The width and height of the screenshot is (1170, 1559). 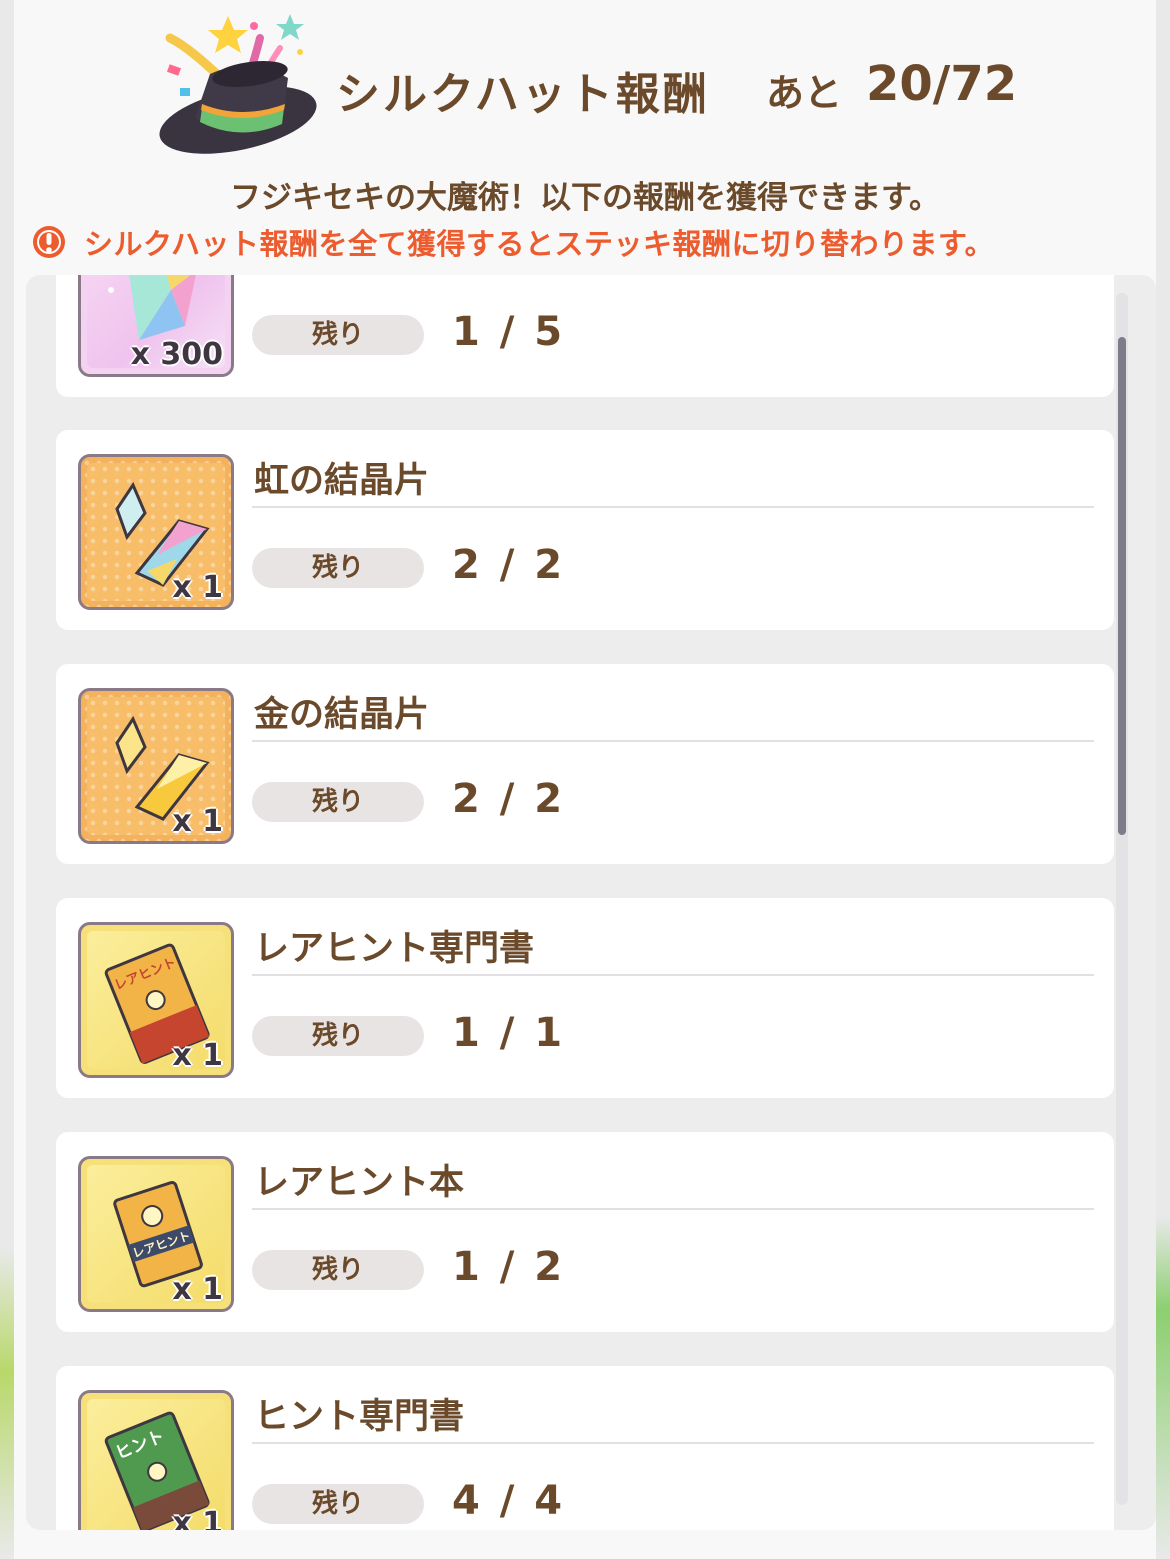 What do you see at coordinates (176, 354) in the screenshot?
I see `item-quantity: x 300` at bounding box center [176, 354].